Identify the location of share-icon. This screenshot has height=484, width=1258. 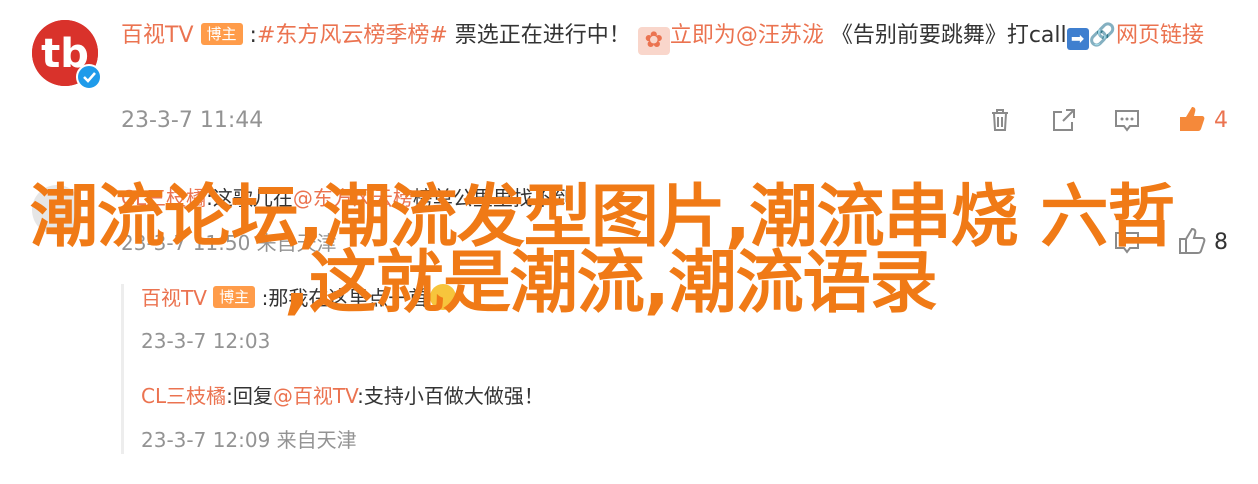
(1064, 120).